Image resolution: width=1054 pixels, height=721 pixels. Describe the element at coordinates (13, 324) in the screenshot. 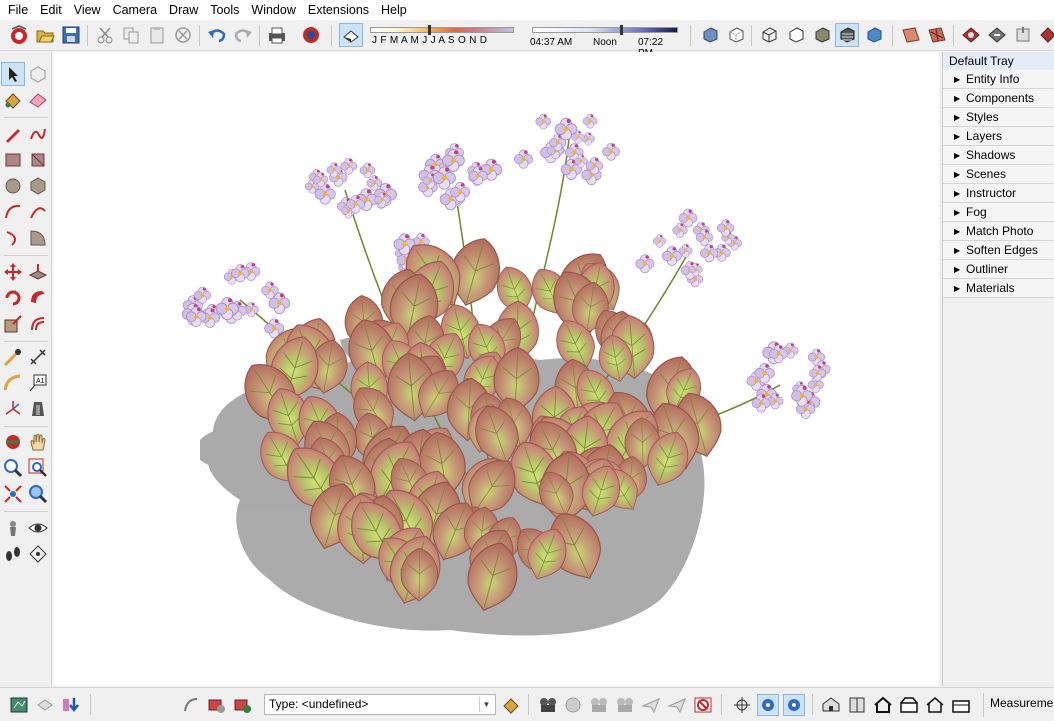

I see `scale-icon` at that location.